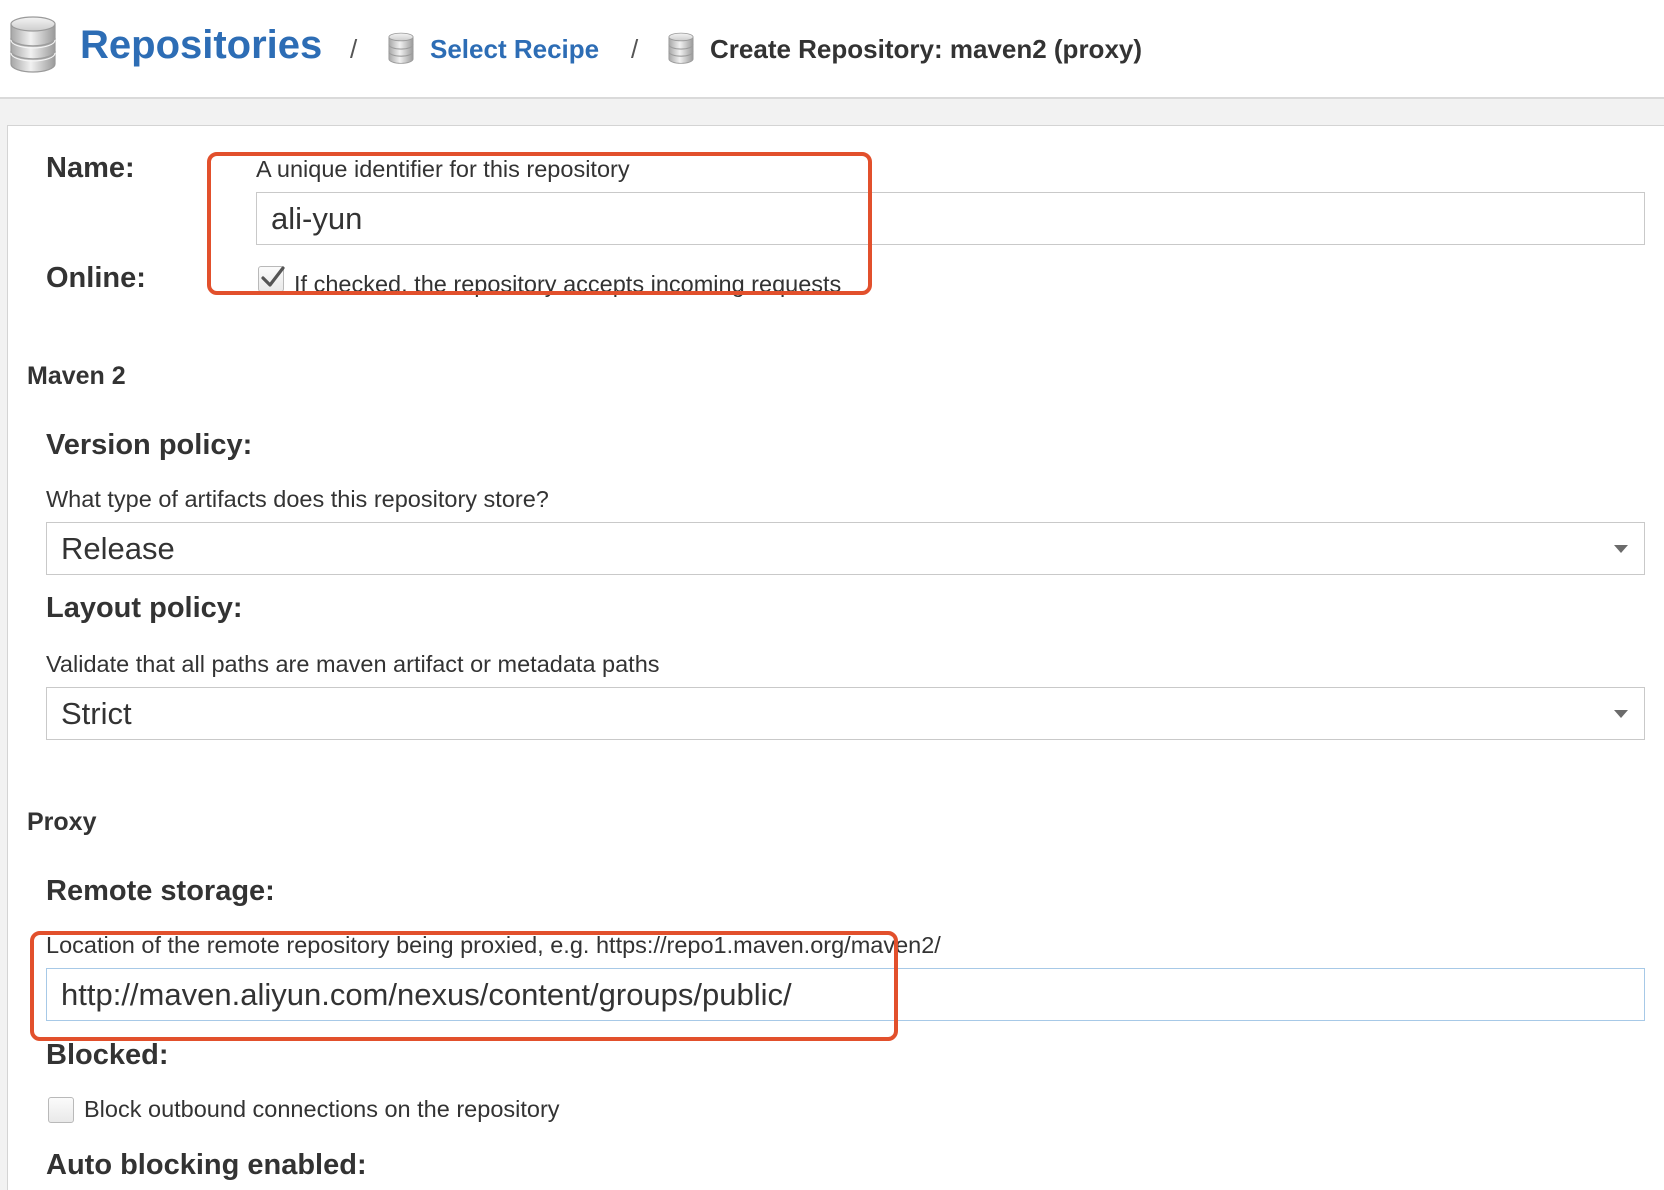 The width and height of the screenshot is (1664, 1190). I want to click on name-label: Name:, so click(90, 168).